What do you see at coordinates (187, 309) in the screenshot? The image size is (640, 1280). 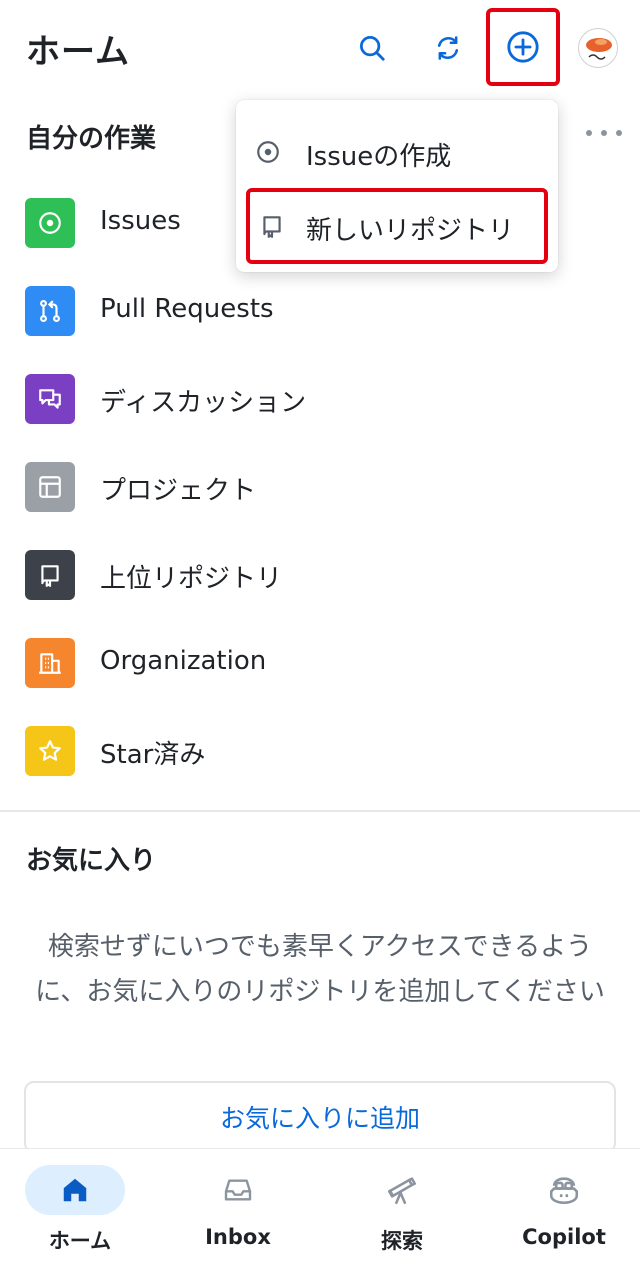 I see `work-item-label: Pull Requests` at bounding box center [187, 309].